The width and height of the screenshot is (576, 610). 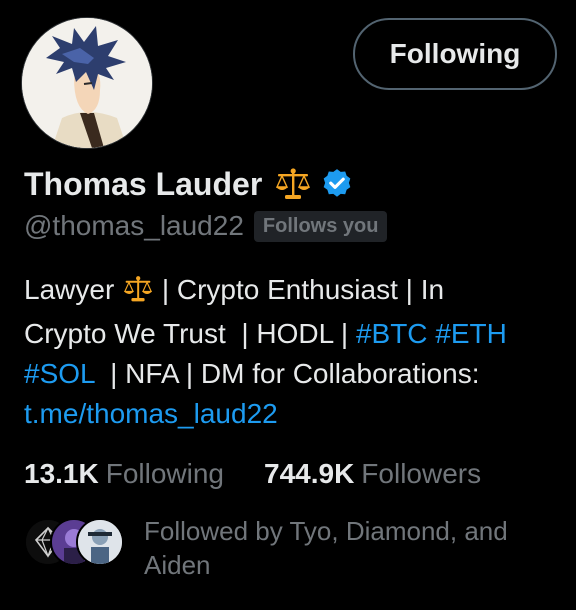 I want to click on followers-count: 744.9K, so click(x=309, y=473).